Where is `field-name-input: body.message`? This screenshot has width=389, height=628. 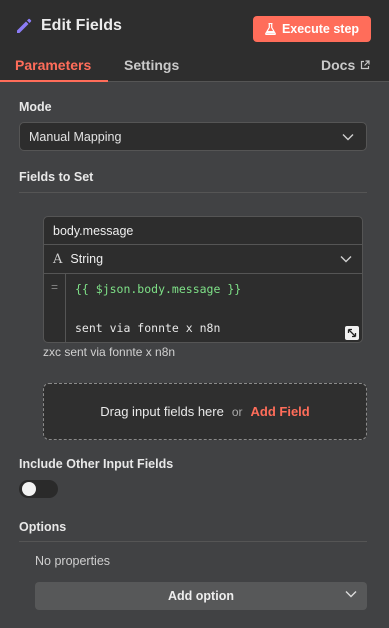
field-name-input: body.message is located at coordinates (203, 231).